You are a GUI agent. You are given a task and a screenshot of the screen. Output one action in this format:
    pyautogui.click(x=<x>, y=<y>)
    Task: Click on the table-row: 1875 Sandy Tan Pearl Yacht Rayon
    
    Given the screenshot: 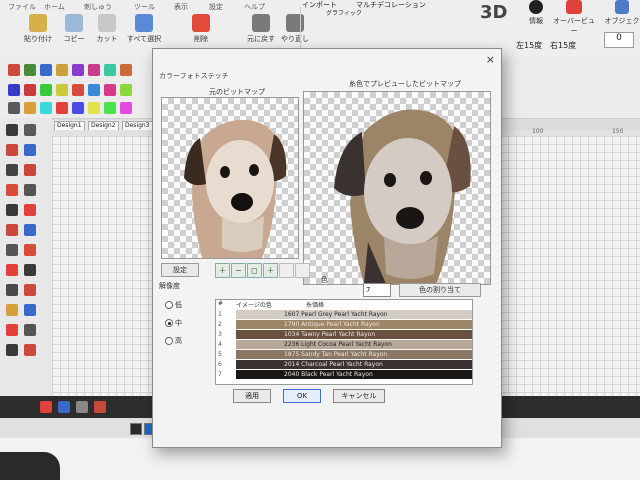 What is the action you would take?
    pyautogui.click(x=354, y=354)
    